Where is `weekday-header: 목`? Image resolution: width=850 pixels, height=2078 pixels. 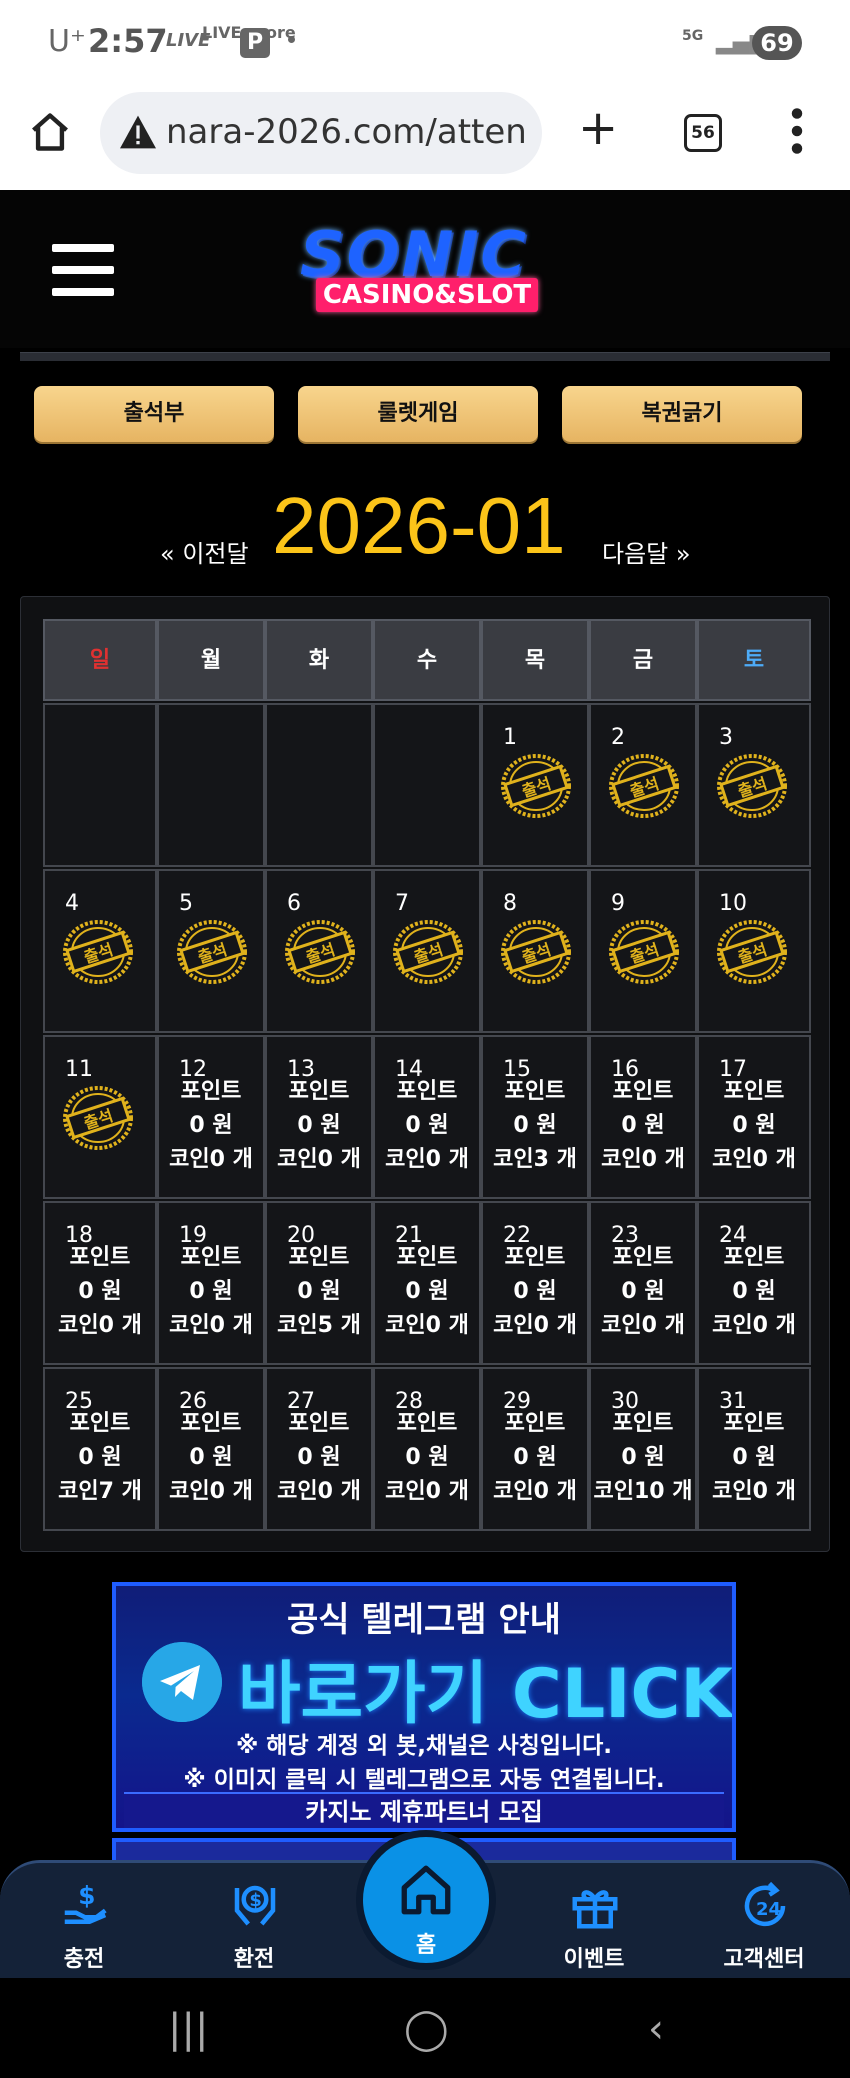 weekday-header: 목 is located at coordinates (535, 660).